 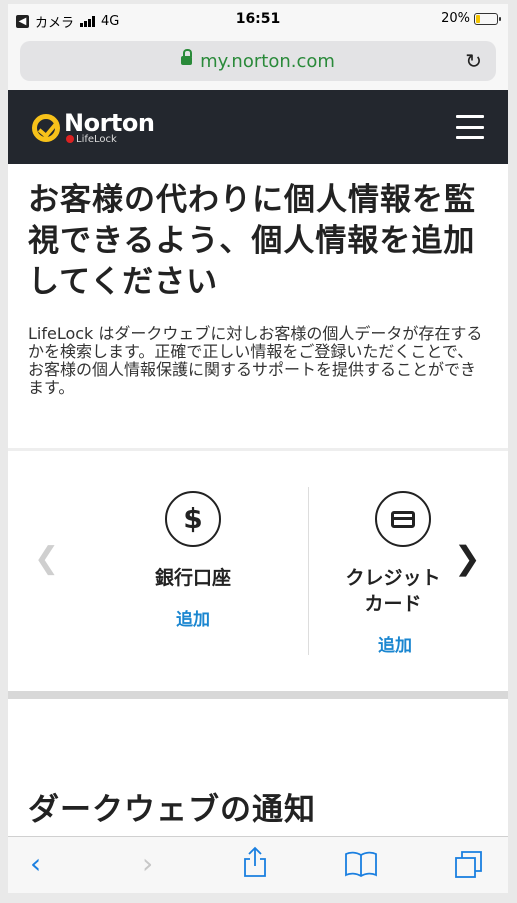 I want to click on site-header: Norton LifeLock, so click(x=258, y=127).